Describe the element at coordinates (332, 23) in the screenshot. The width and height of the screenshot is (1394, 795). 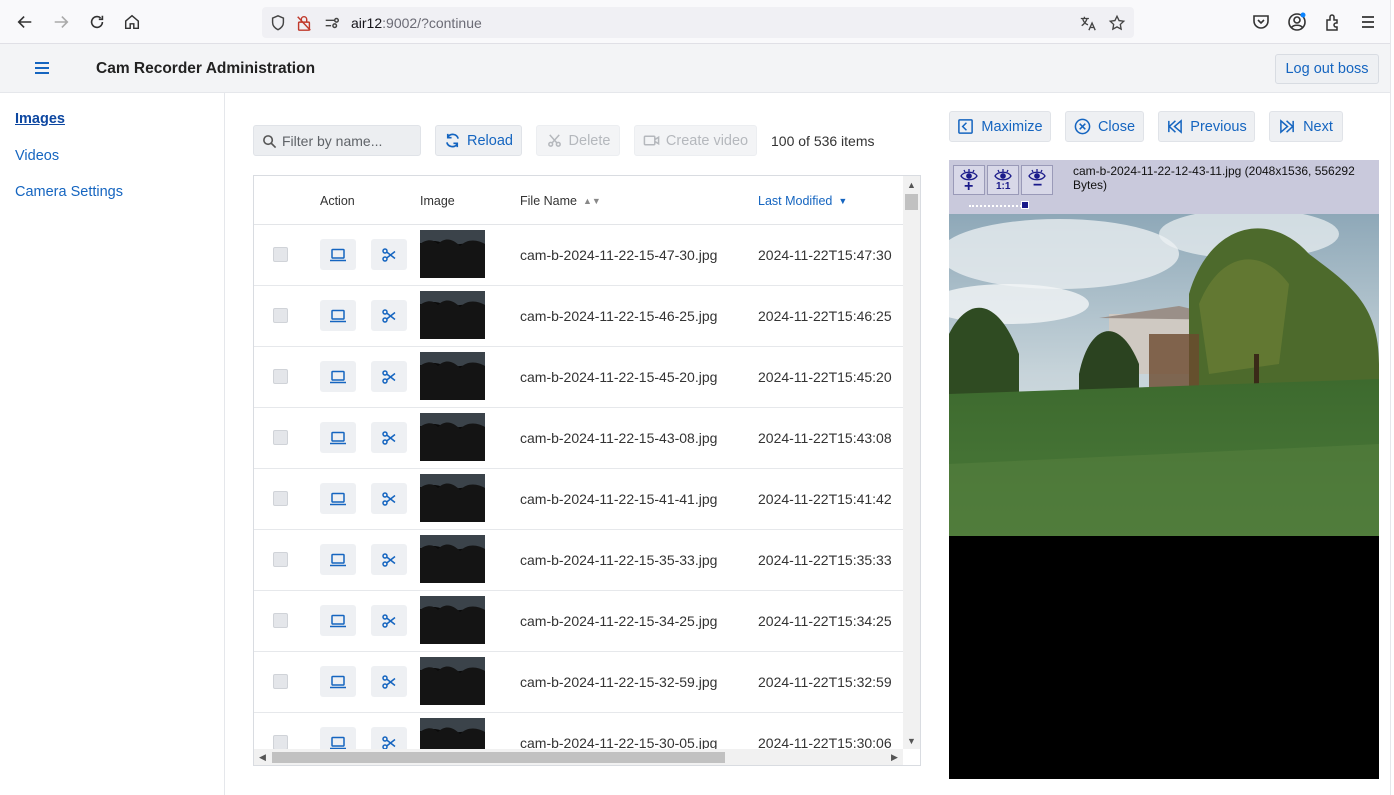
I see `permissions-icon` at that location.